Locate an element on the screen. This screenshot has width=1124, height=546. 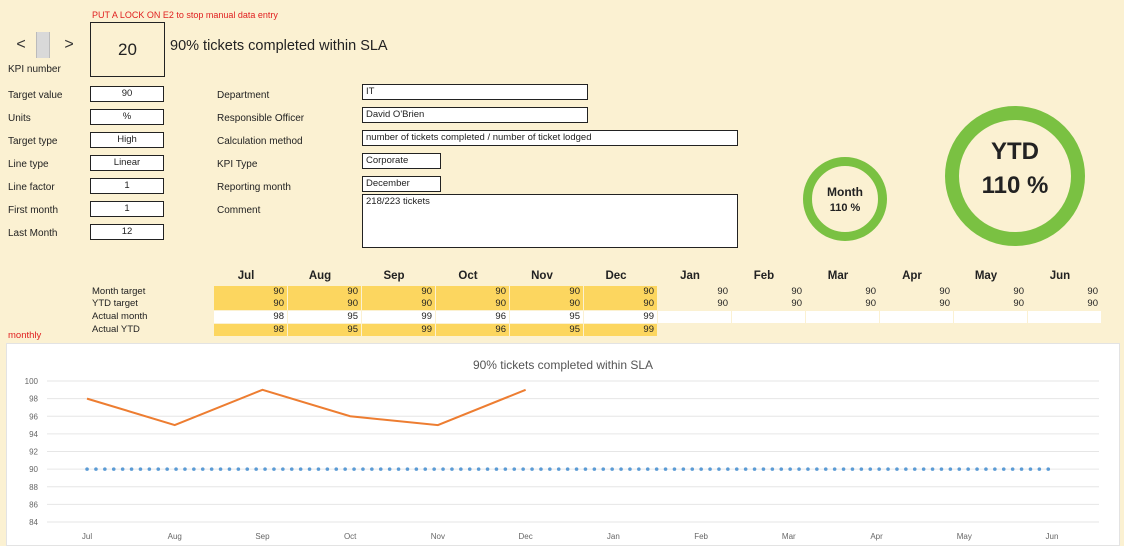
month-header: Jan is located at coordinates (690, 276).